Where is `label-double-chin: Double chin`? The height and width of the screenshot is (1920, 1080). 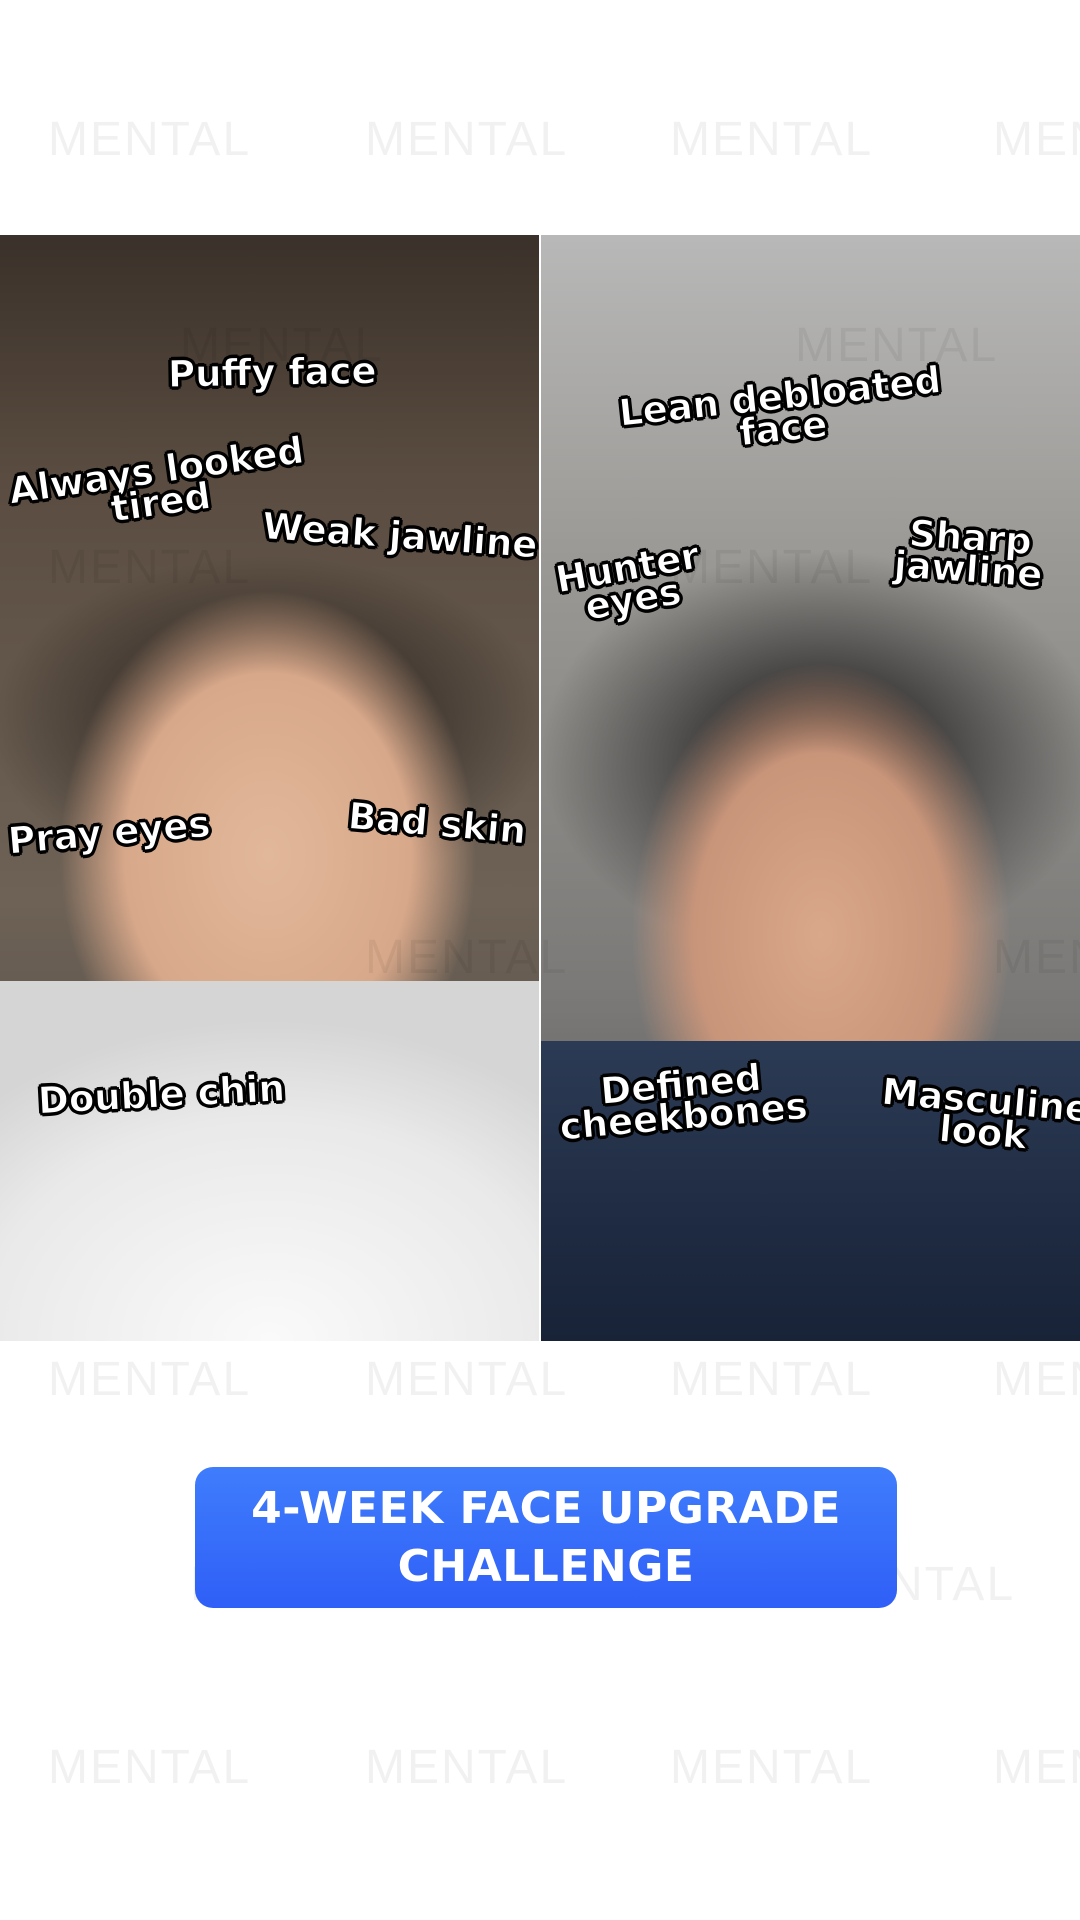 label-double-chin: Double chin is located at coordinates (162, 1094).